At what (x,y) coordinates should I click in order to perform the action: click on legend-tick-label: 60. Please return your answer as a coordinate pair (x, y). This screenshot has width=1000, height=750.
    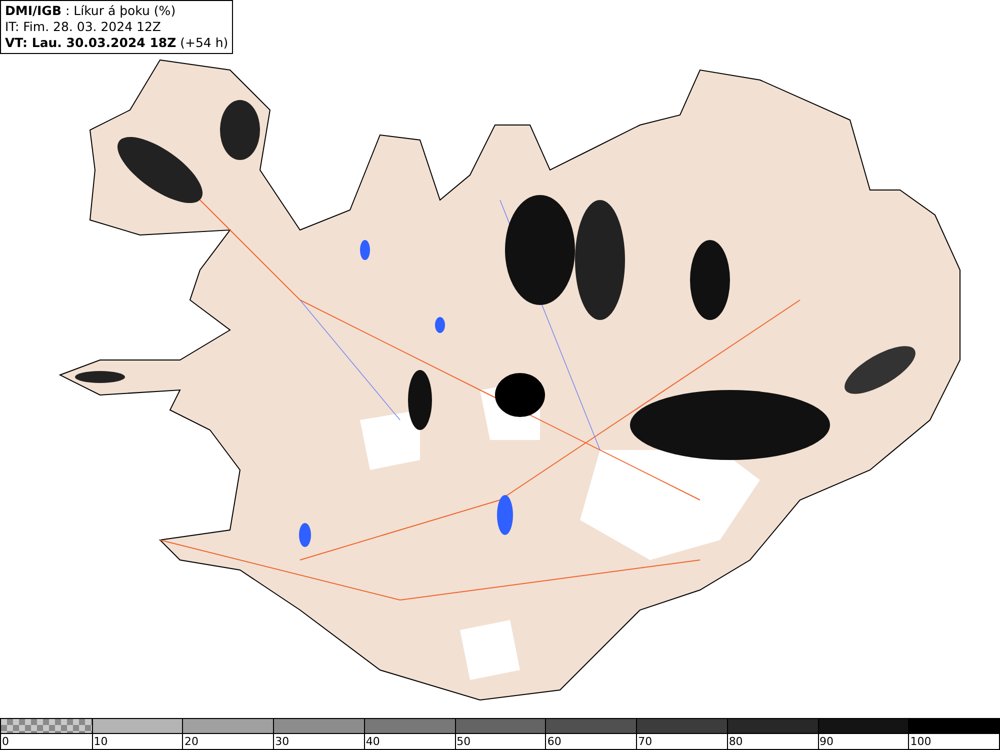
    Looking at the image, I should click on (590, 741).